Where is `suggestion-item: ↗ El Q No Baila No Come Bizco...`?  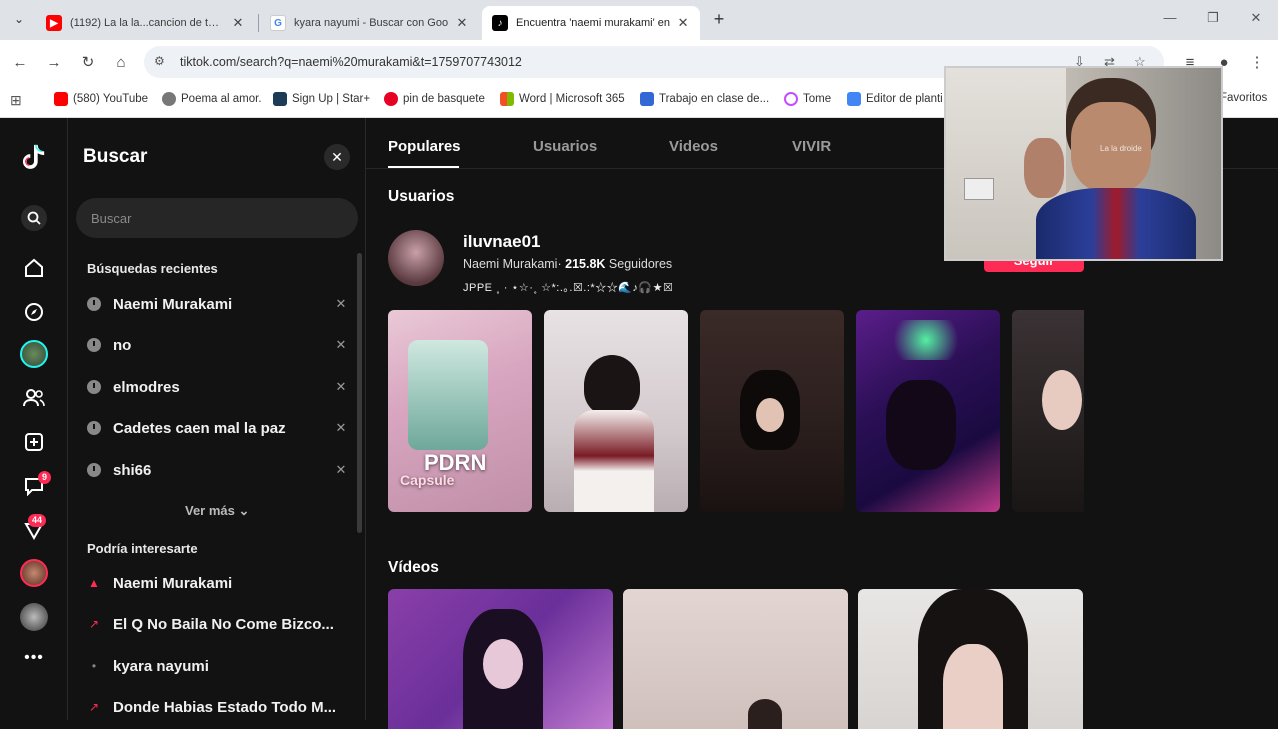
suggestion-item: ↗ El Q No Baila No Come Bizco... is located at coordinates (218, 624).